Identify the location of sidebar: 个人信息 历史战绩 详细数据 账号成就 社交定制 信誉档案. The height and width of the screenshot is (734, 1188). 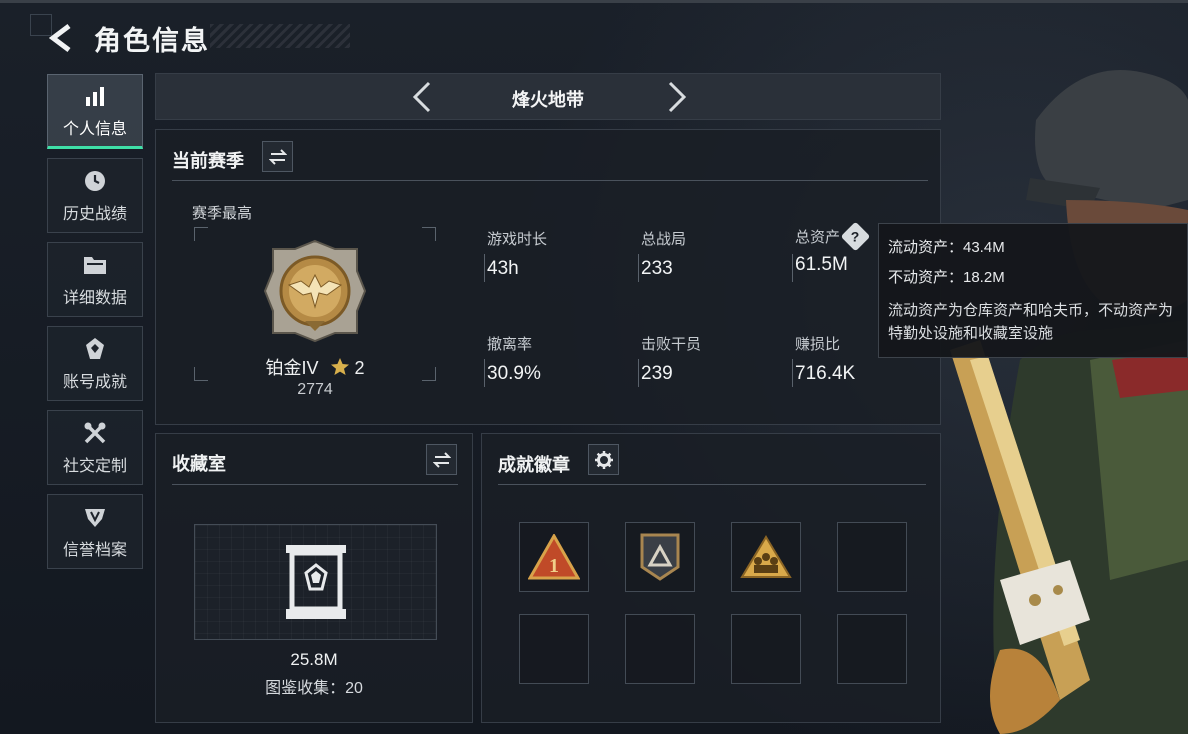
(95, 326).